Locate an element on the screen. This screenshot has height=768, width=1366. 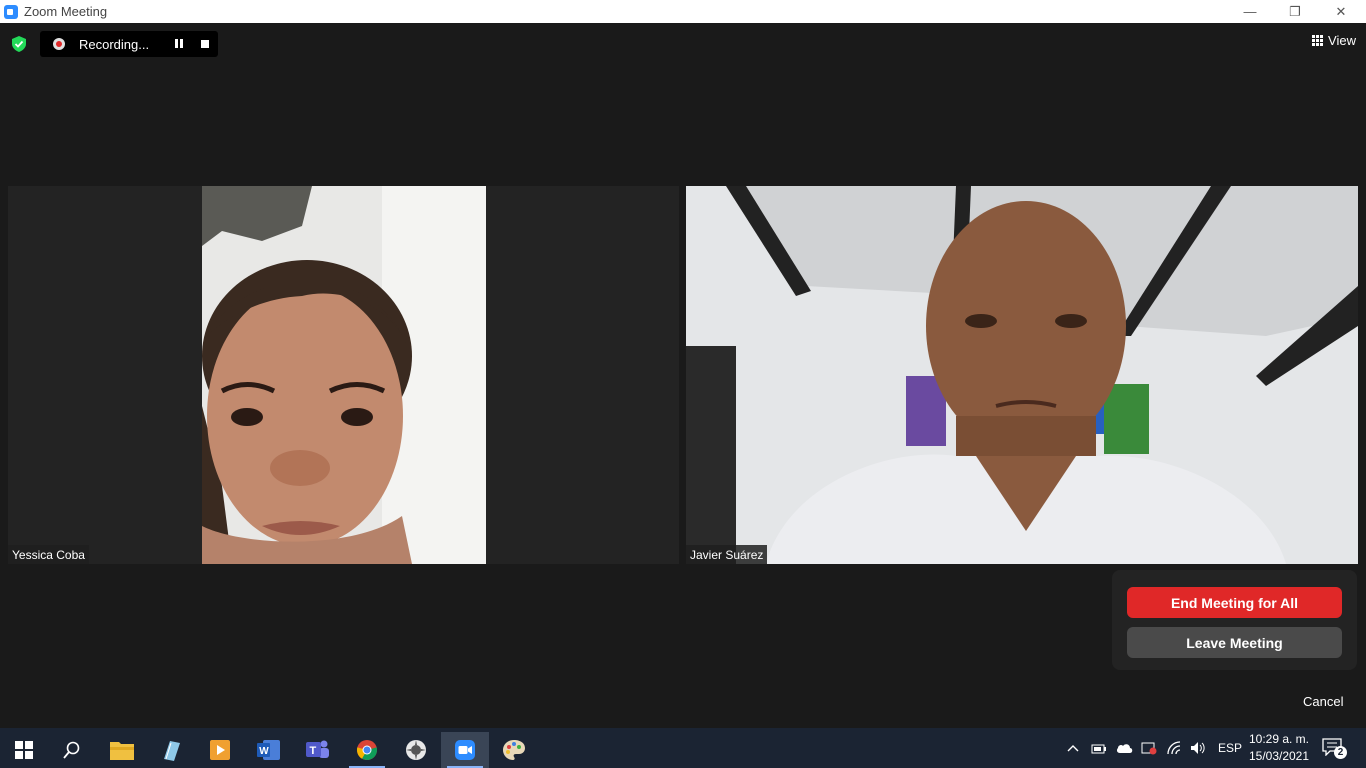
participant-name: Yessica Coba is located at coordinates (48, 554).